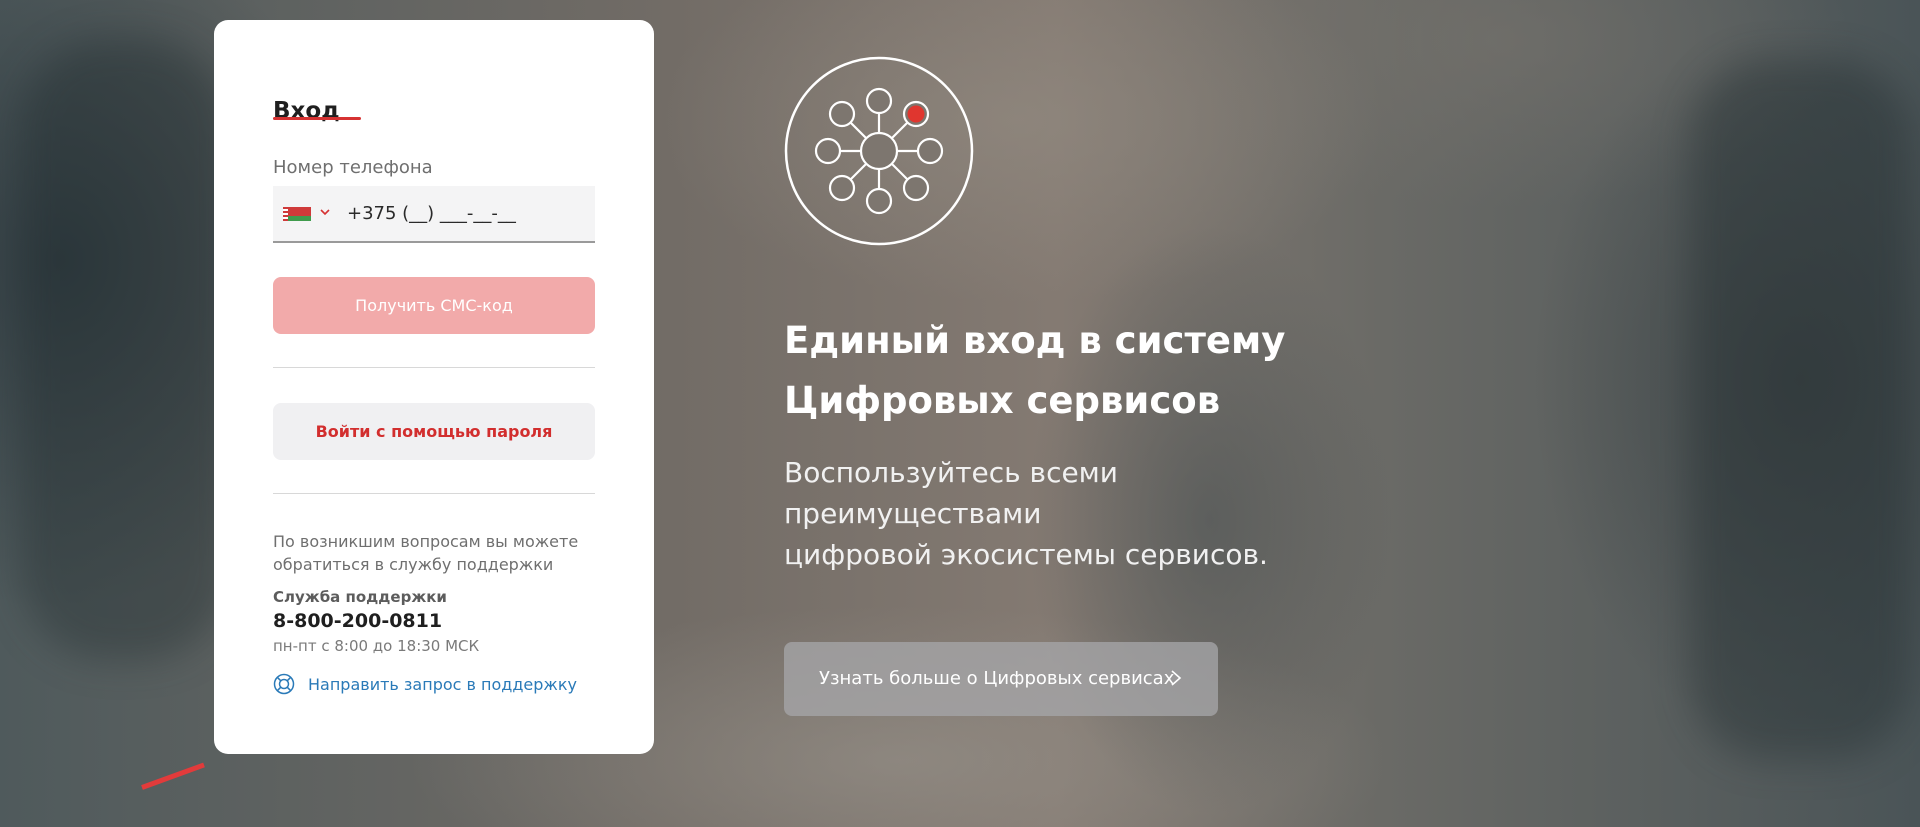 This screenshot has width=1920, height=827. Describe the element at coordinates (1002, 400) in the screenshot. I see `promo-headline-line: Цифровых сервисов` at that location.